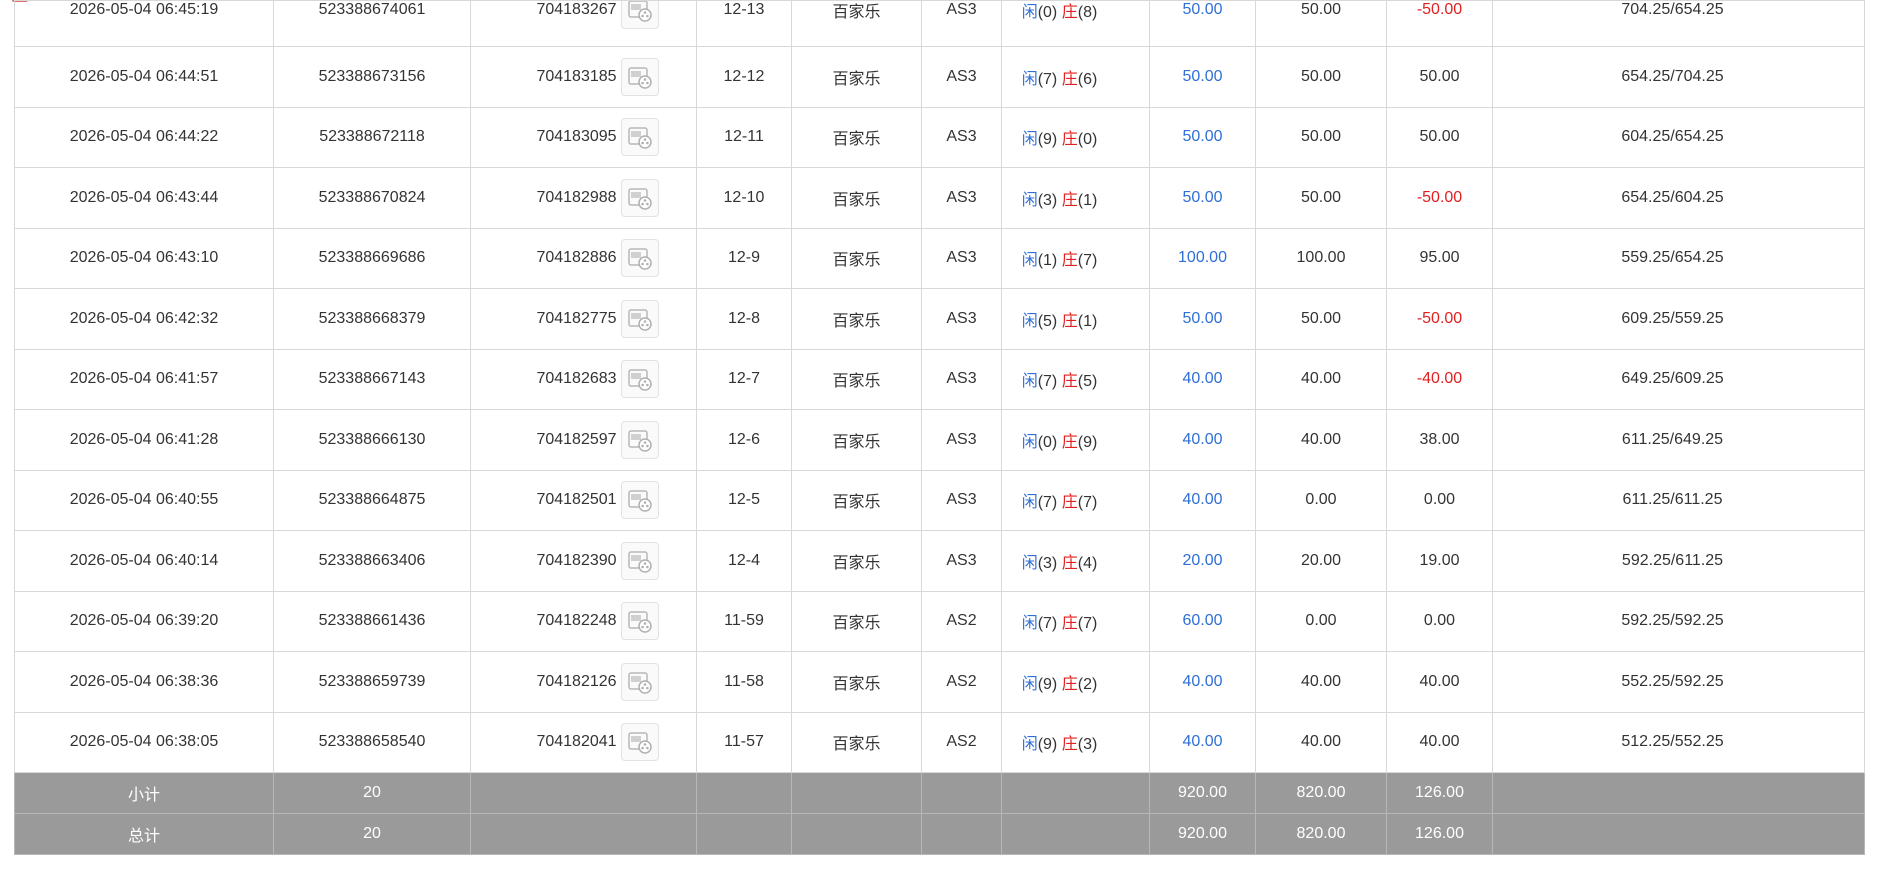  I want to click on round-number: 704182390, so click(576, 560).